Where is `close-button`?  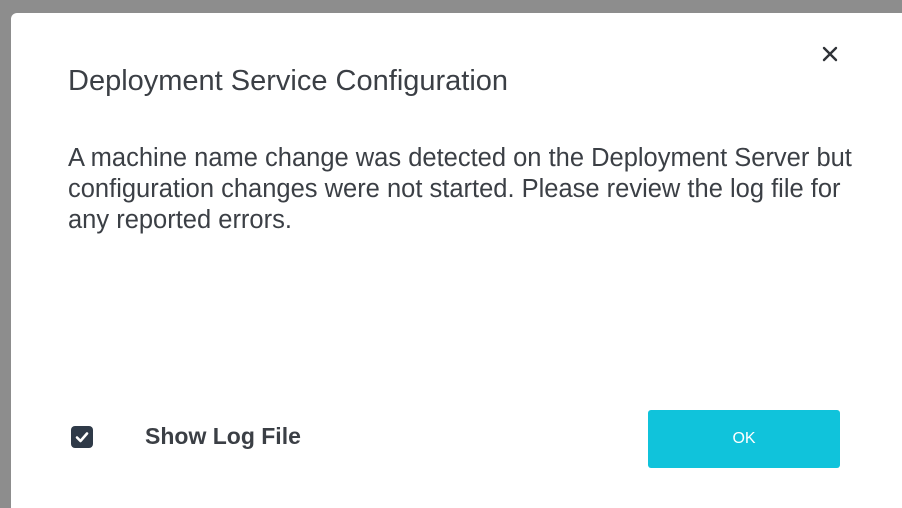
close-button is located at coordinates (830, 54).